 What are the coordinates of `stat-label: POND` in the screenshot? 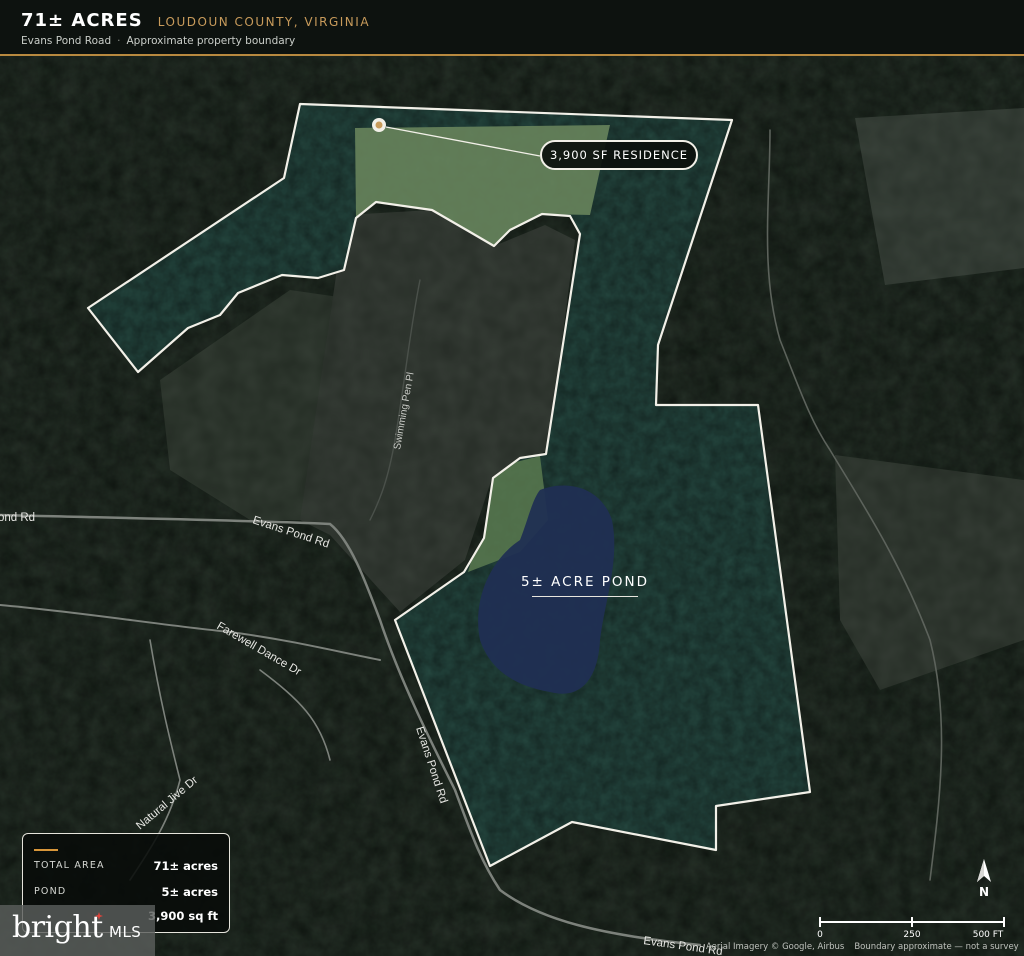 It's located at (50, 891).